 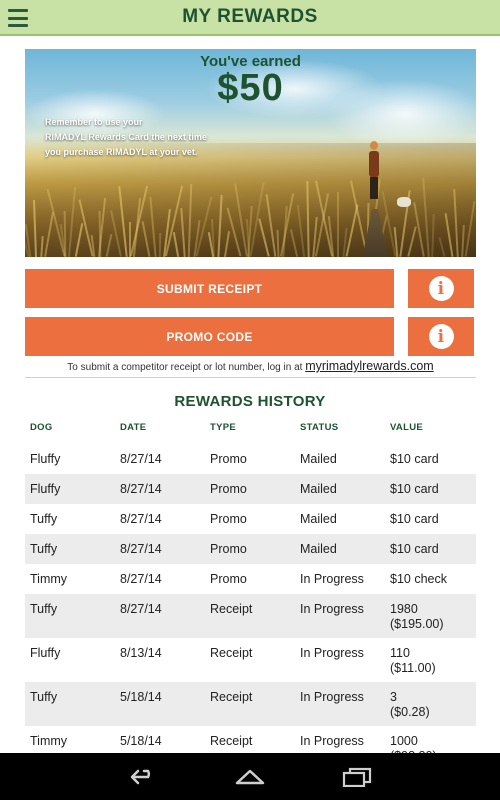 What do you see at coordinates (250, 579) in the screenshot?
I see `table-row: Timmy 8/27/14 Promo In Progress $10 check` at bounding box center [250, 579].